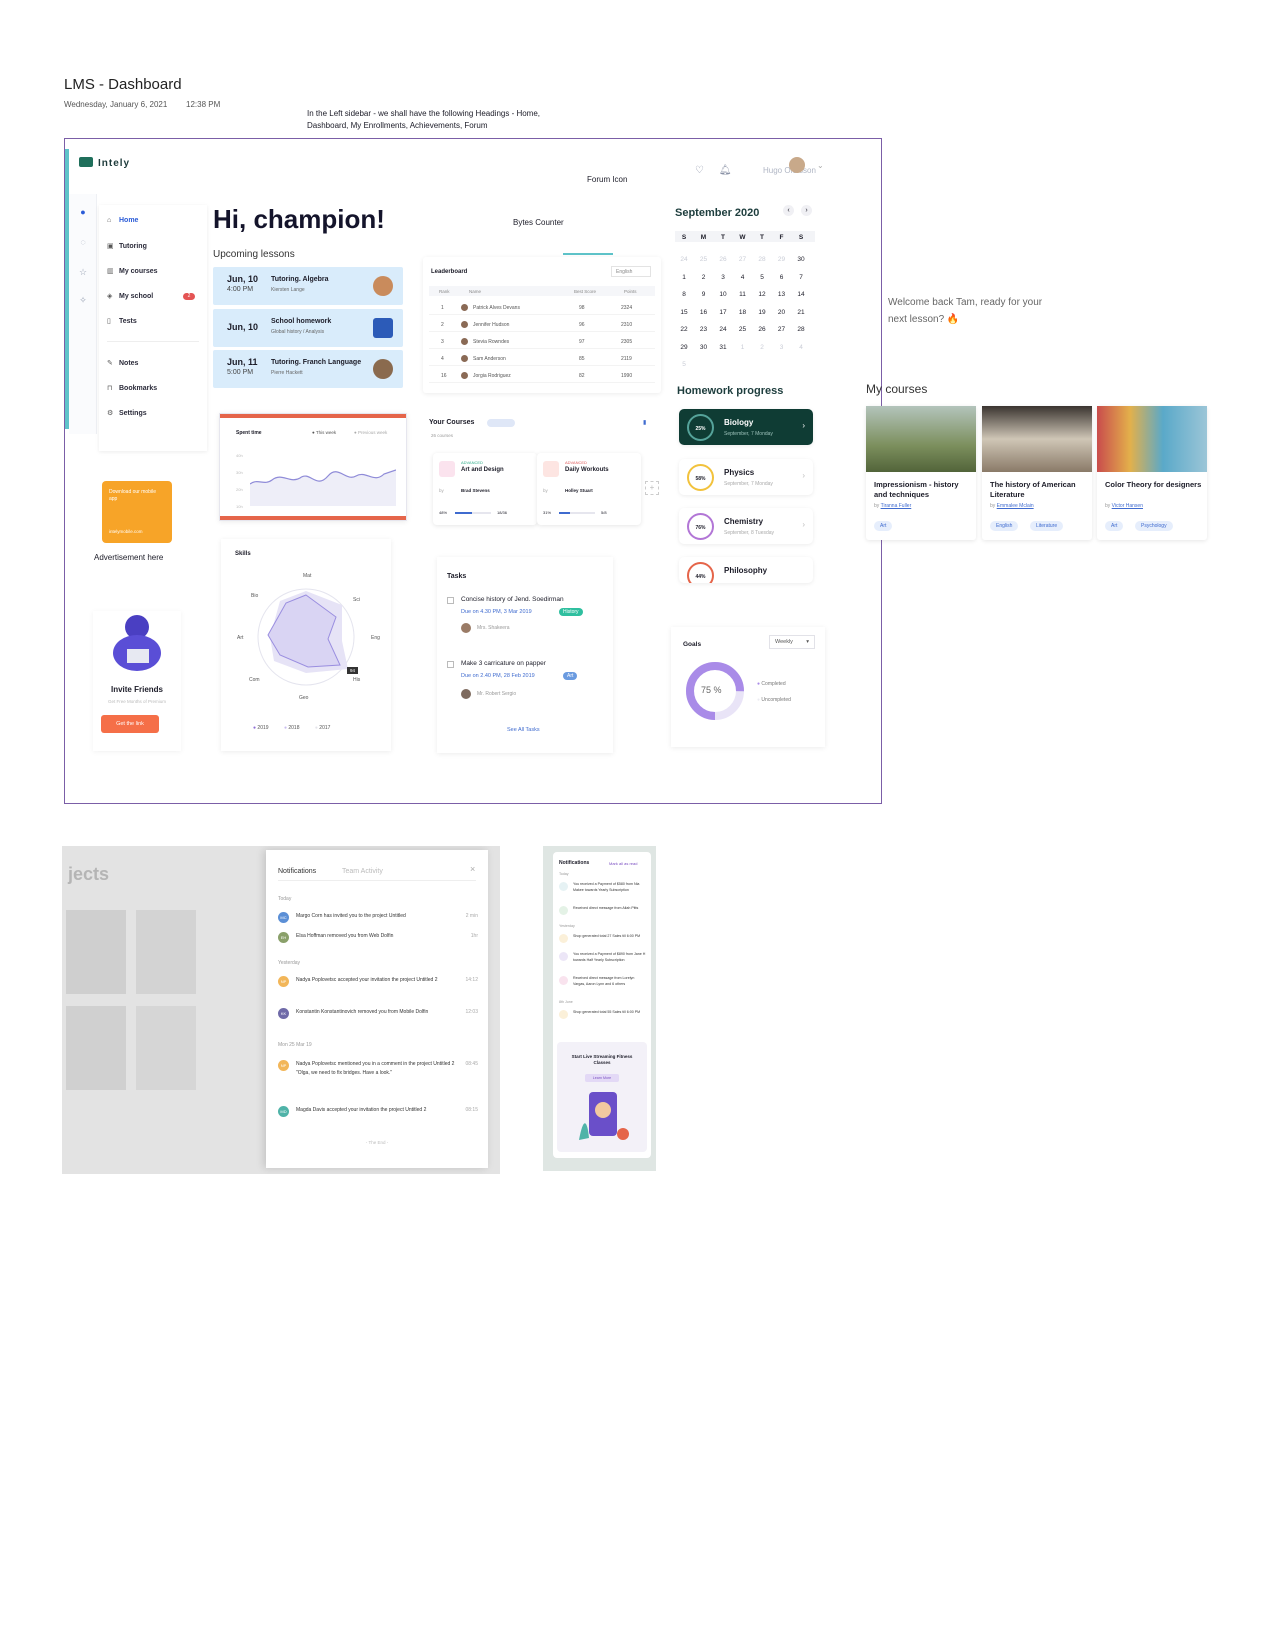  I want to click on cap-icon: ●, so click(83, 212).